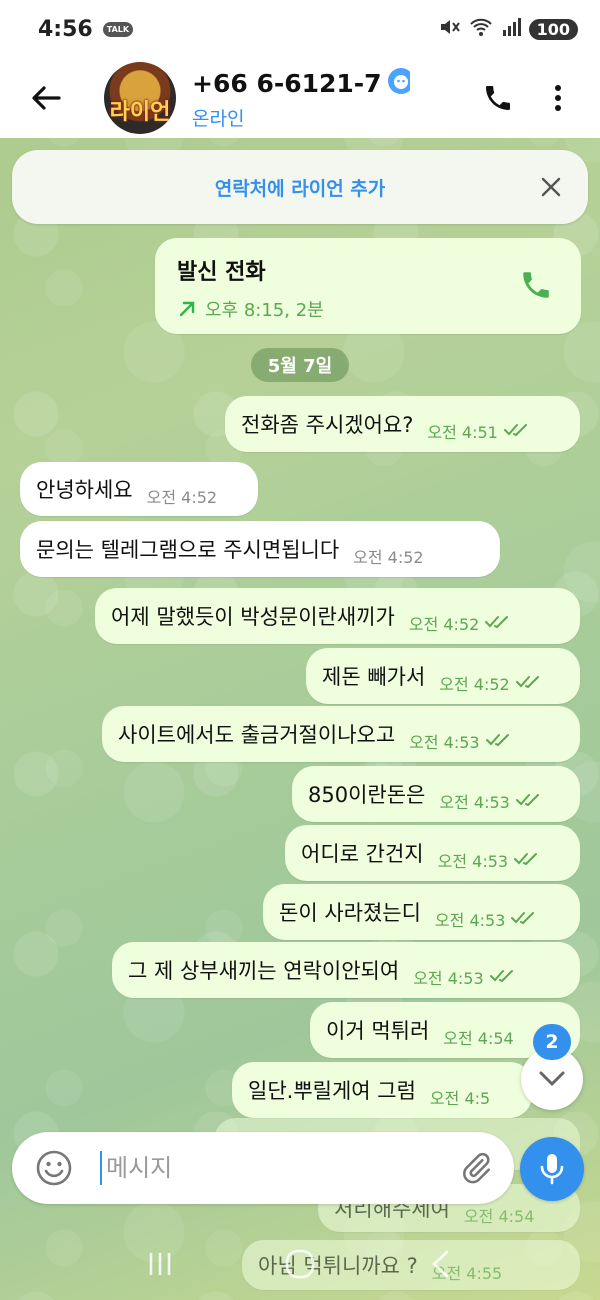 This screenshot has width=600, height=1300. I want to click on home-icon, so click(300, 1264).